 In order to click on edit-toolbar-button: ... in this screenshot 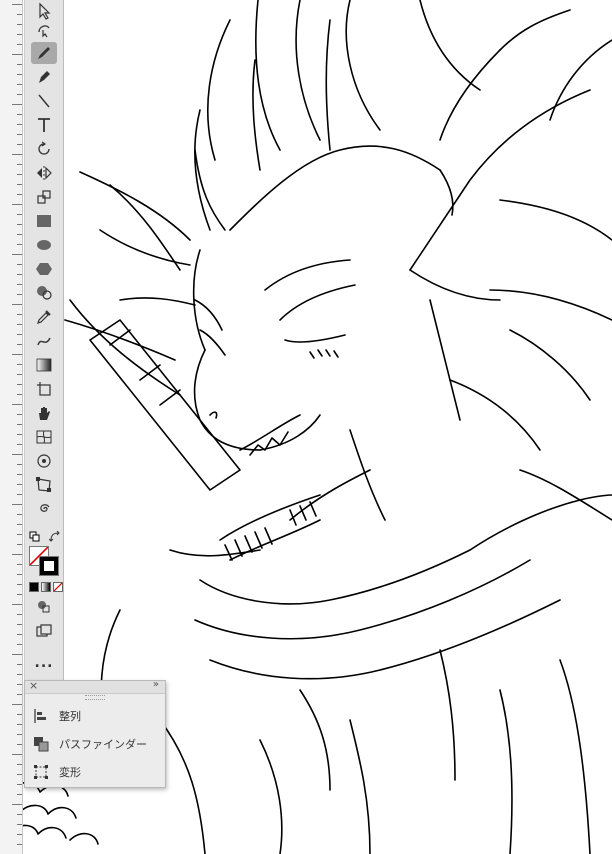, I will do `click(44, 663)`.